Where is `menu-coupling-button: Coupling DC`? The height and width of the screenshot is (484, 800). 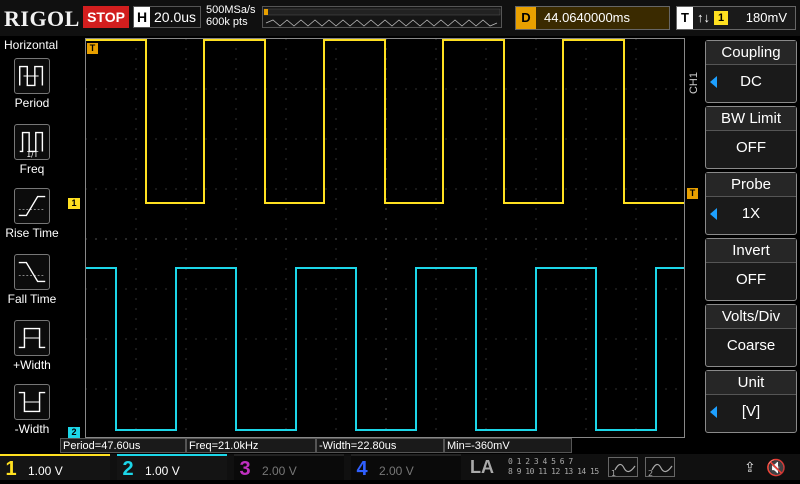
menu-coupling-button: Coupling DC is located at coordinates (751, 71).